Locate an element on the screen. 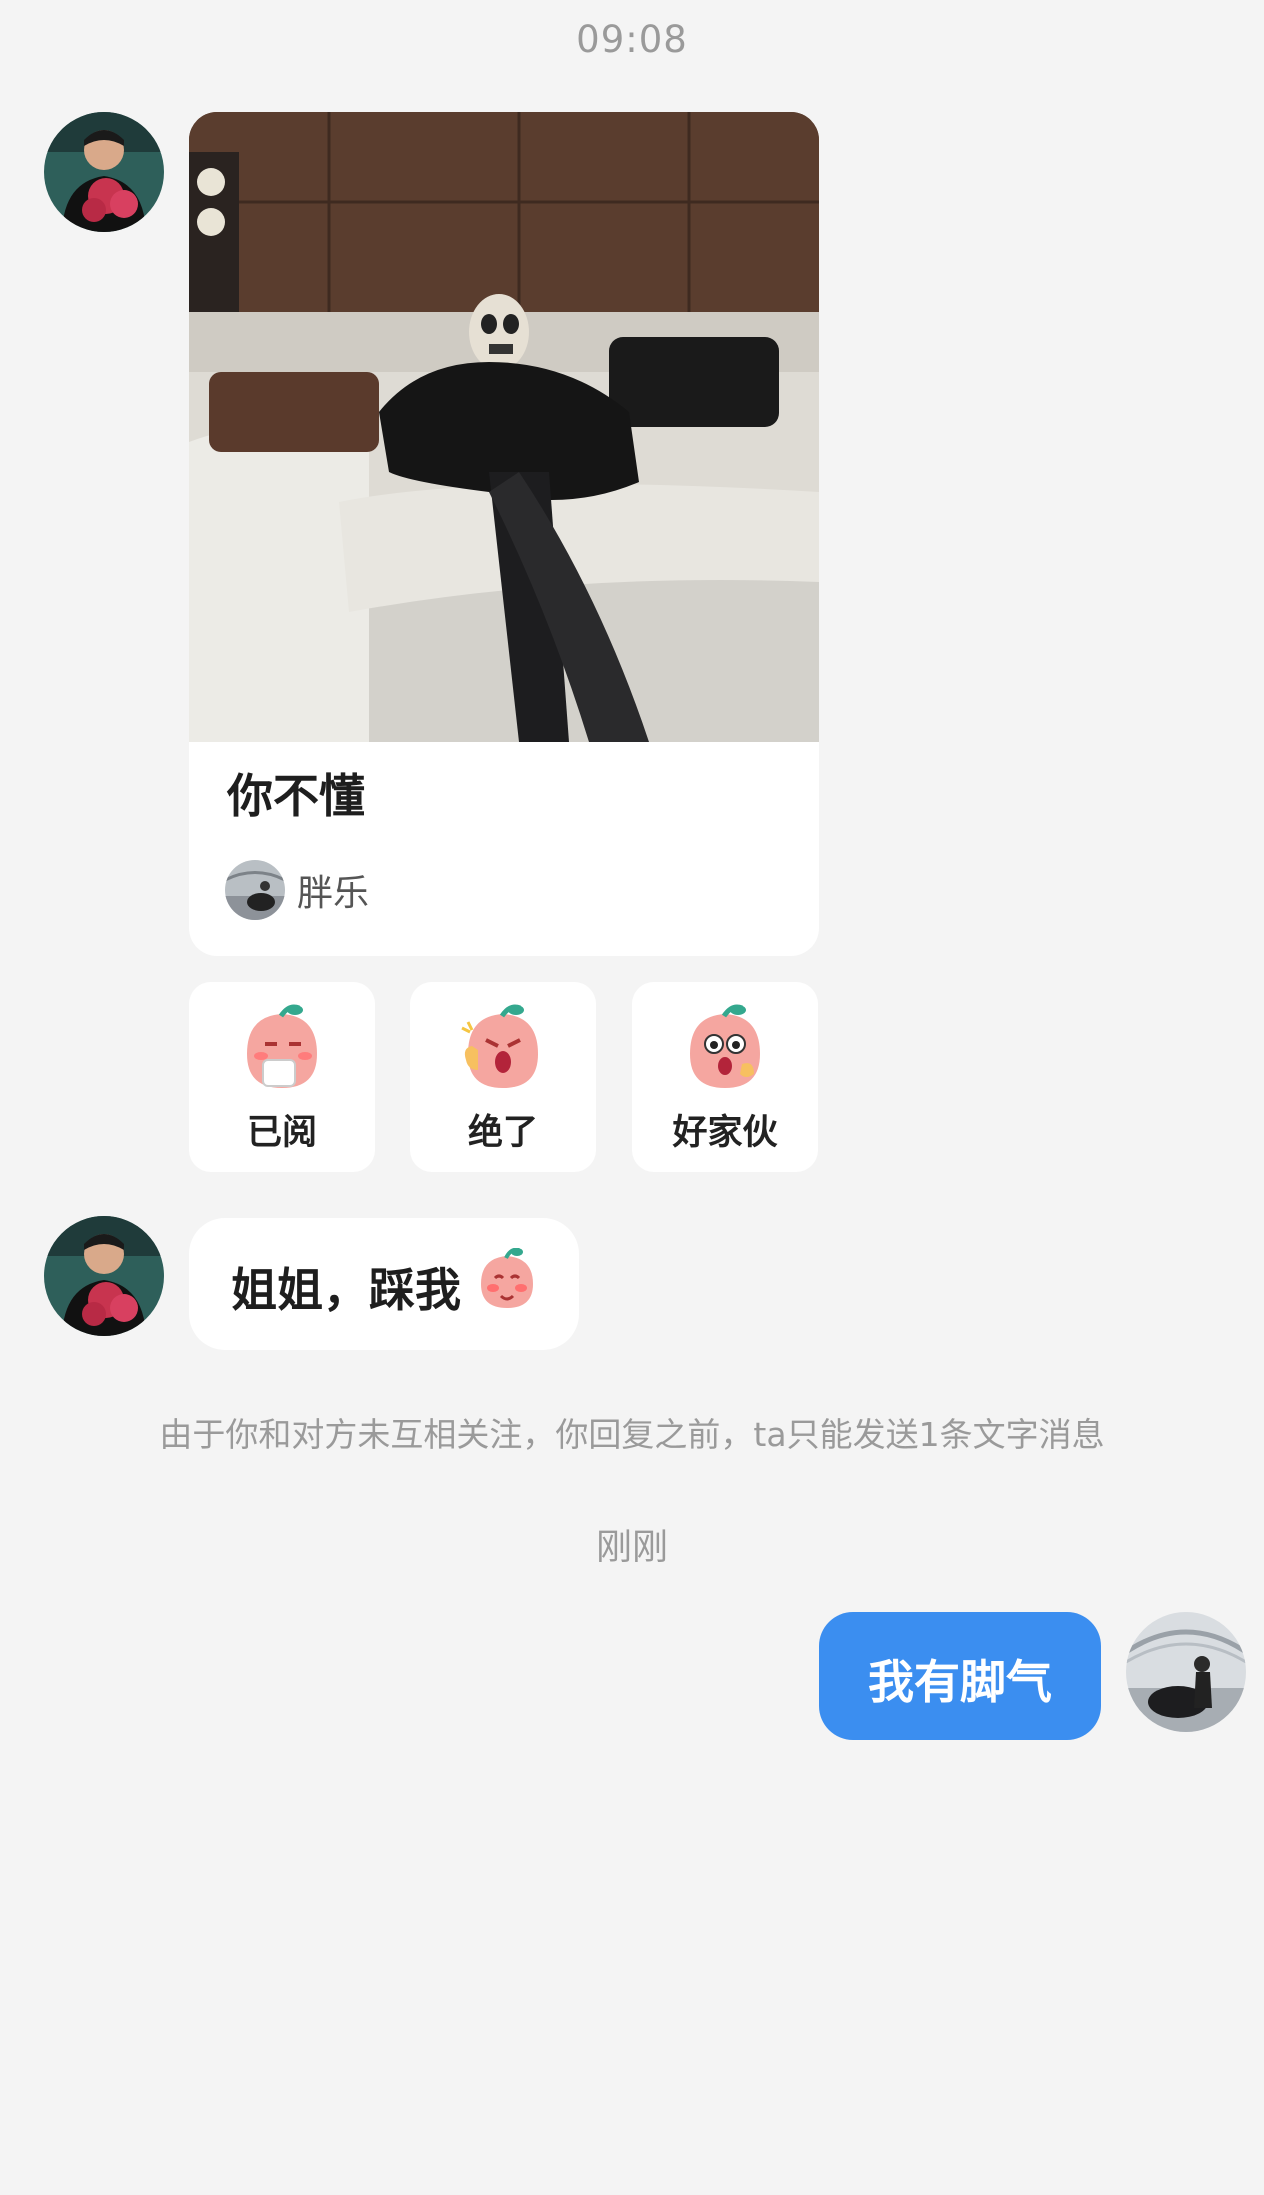  outgoing-message-bubble: 我有脚气 is located at coordinates (960, 1676).